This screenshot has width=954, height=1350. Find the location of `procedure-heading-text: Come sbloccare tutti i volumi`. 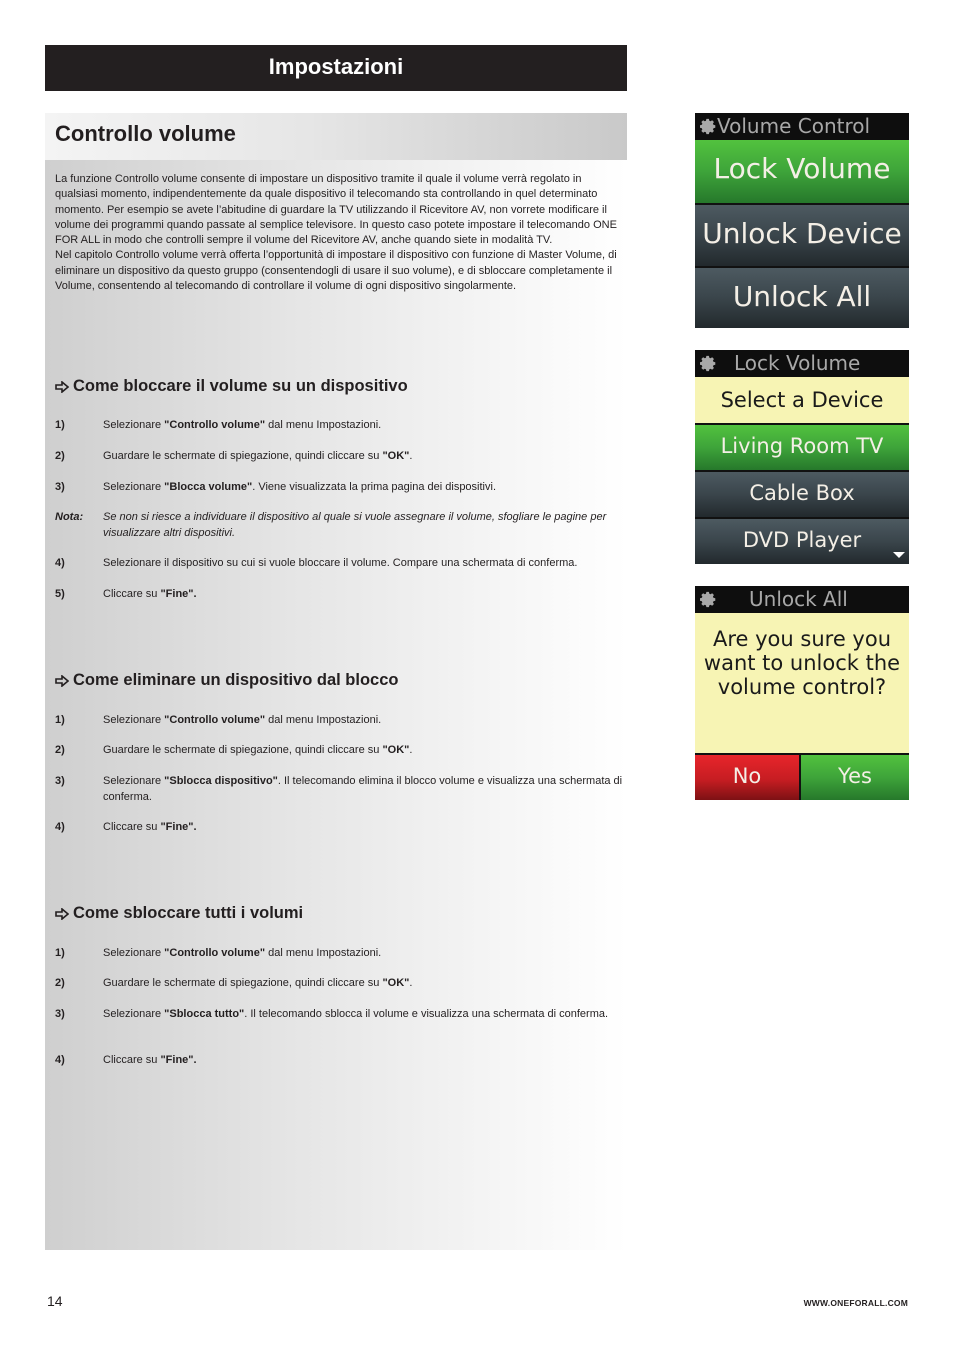

procedure-heading-text: Come sbloccare tutti i volumi is located at coordinates (188, 913).